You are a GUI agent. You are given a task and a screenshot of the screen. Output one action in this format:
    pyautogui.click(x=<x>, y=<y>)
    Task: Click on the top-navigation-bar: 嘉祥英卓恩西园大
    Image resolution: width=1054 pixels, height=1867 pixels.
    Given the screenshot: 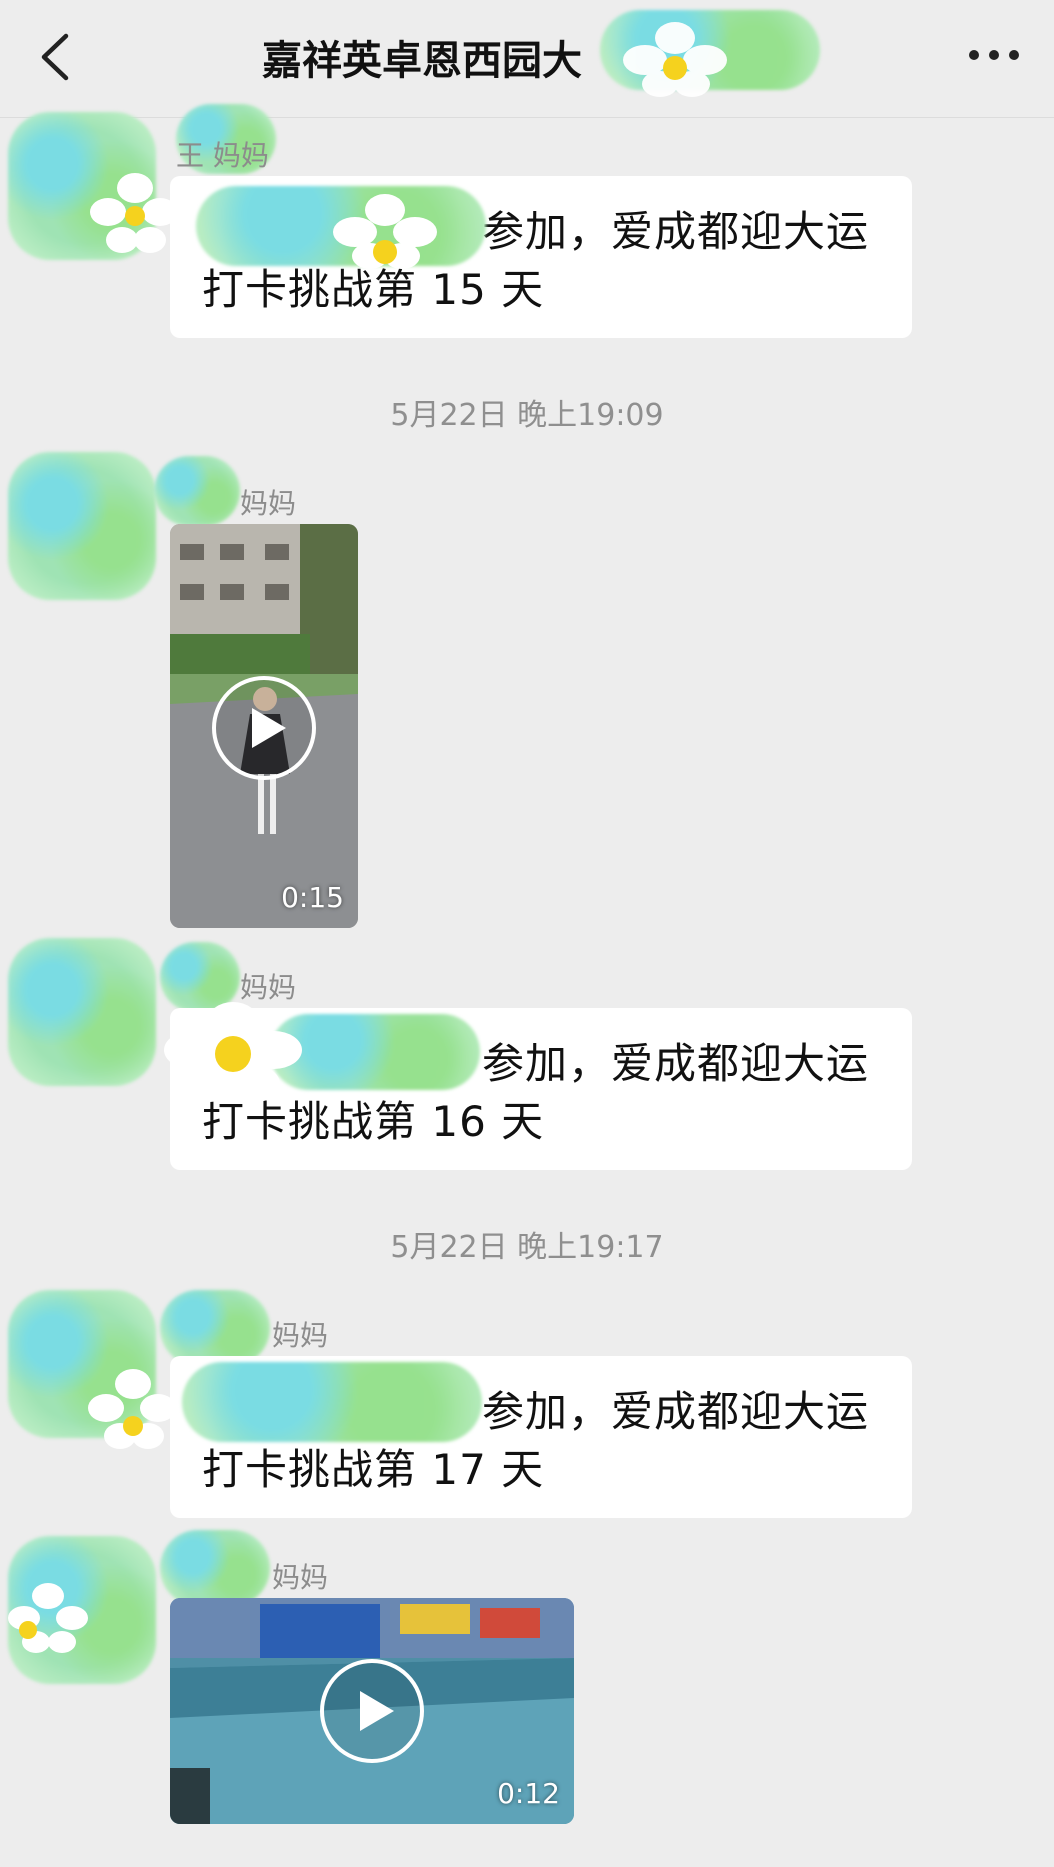 What is the action you would take?
    pyautogui.click(x=527, y=59)
    